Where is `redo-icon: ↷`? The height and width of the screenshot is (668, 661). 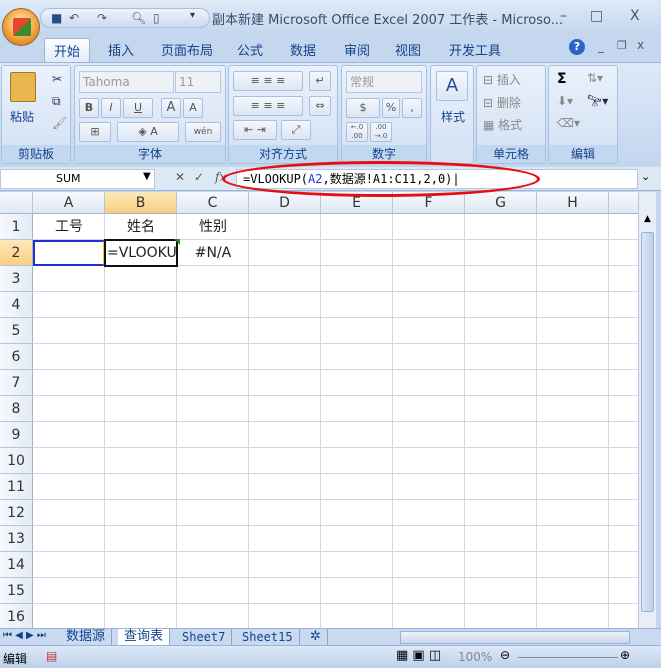
redo-icon: ↷ is located at coordinates (102, 18).